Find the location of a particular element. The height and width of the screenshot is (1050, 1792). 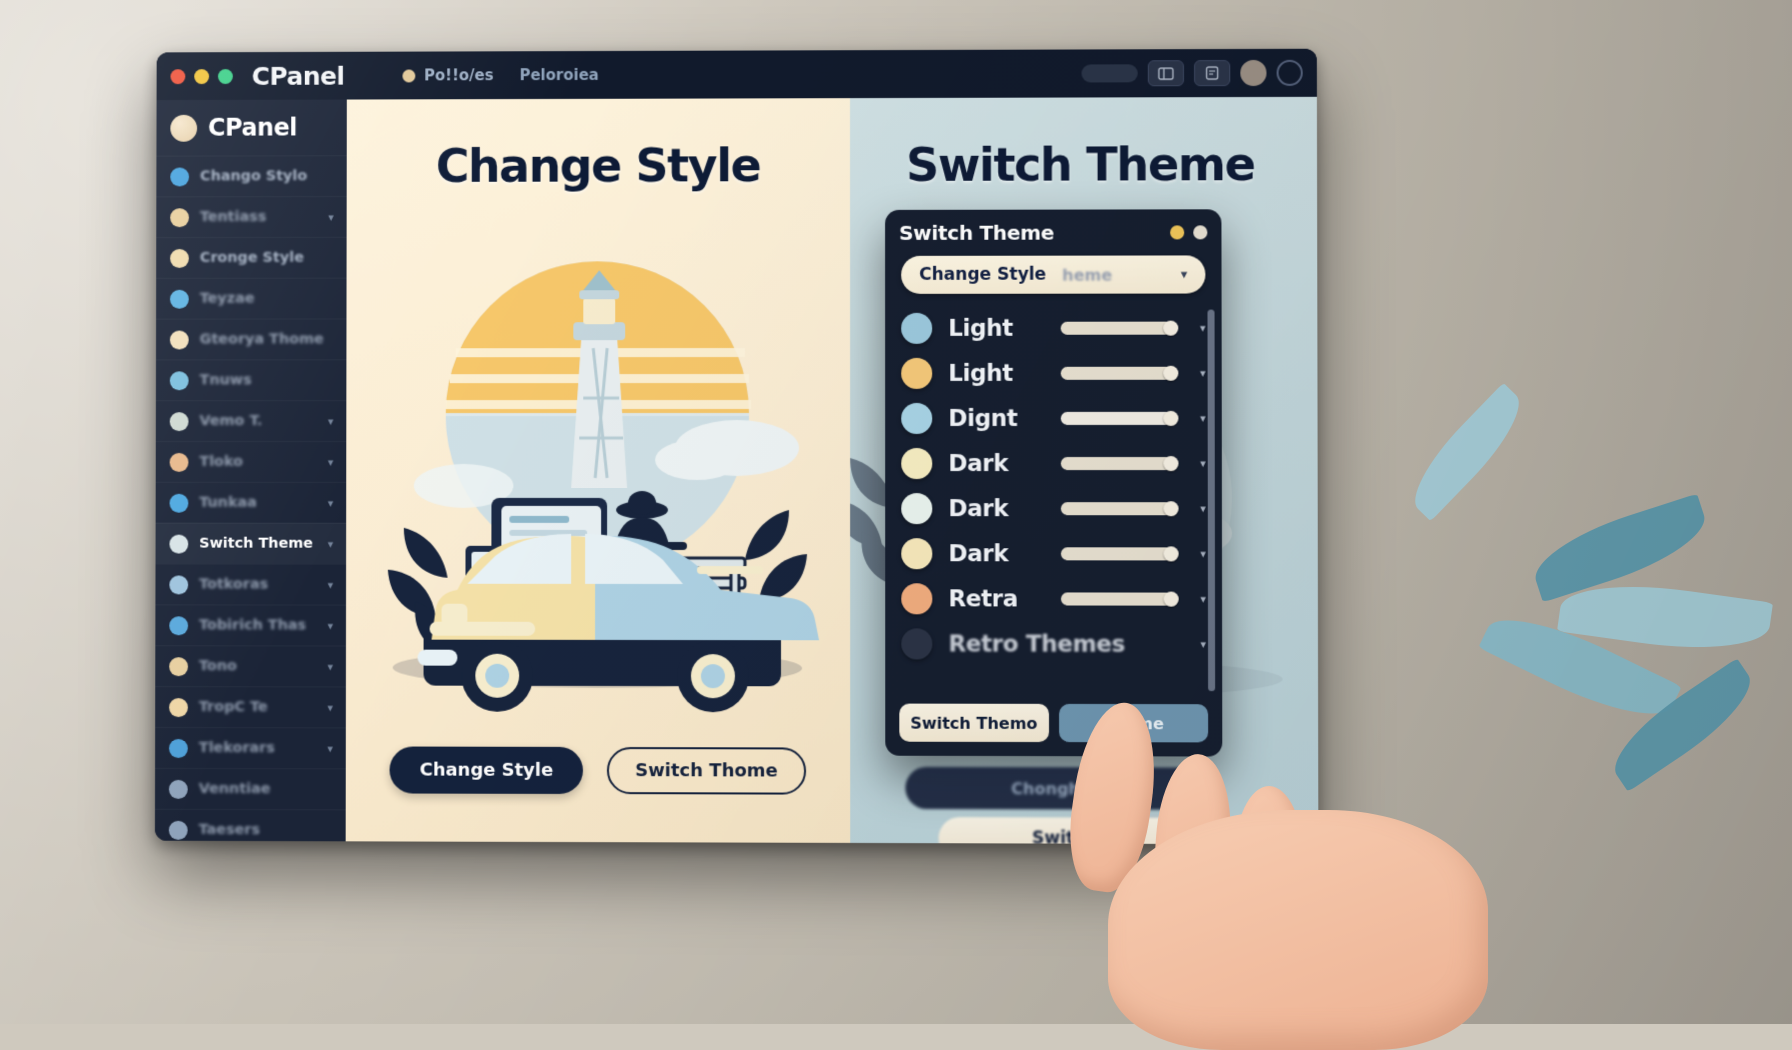

sidebar-item-5: Tnuws is located at coordinates (251, 379).